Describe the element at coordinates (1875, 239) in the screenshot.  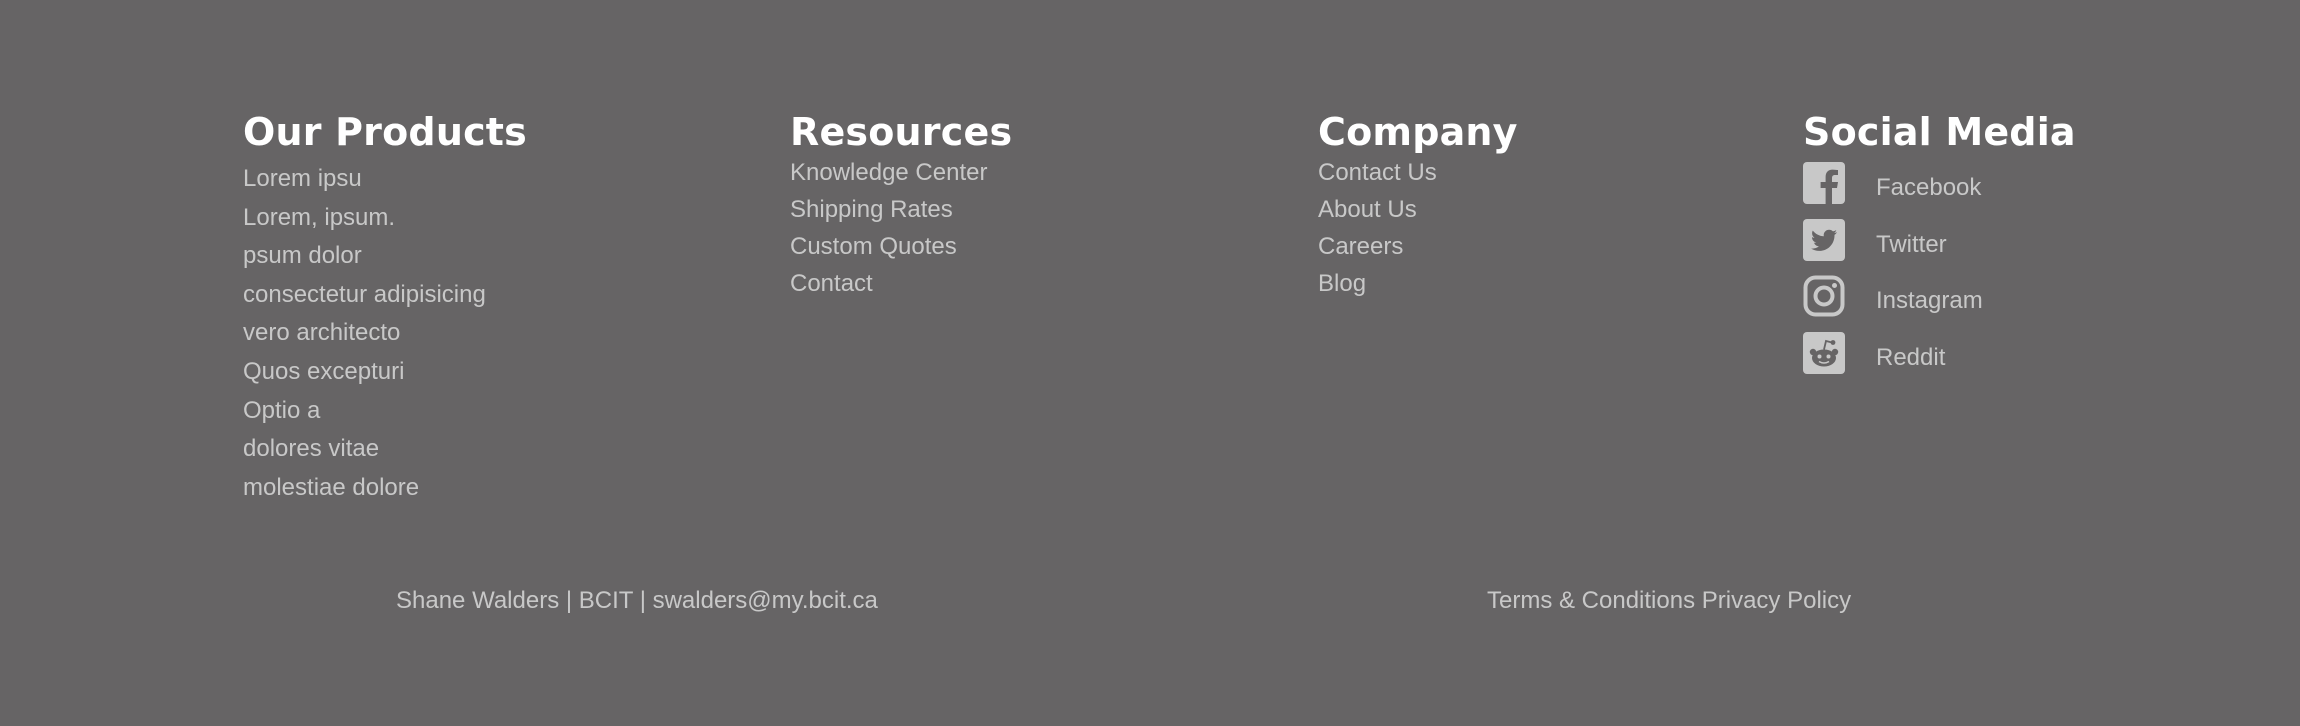
I see `twitter-link: Twitter` at that location.